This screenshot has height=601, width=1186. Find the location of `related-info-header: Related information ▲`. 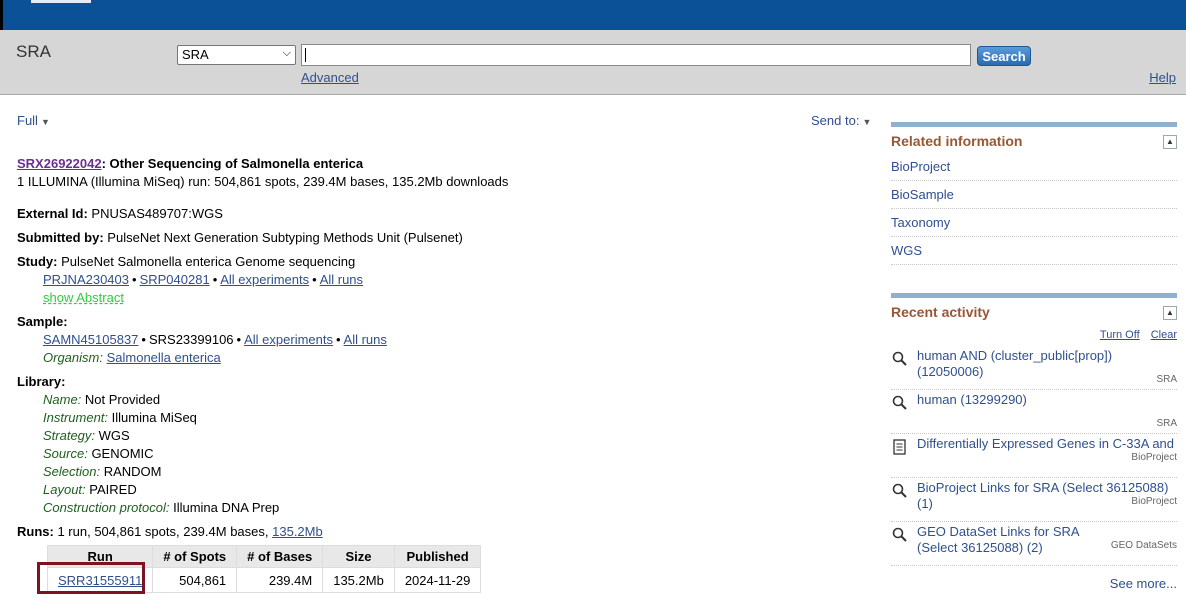

related-info-header: Related information ▲ is located at coordinates (1034, 140).